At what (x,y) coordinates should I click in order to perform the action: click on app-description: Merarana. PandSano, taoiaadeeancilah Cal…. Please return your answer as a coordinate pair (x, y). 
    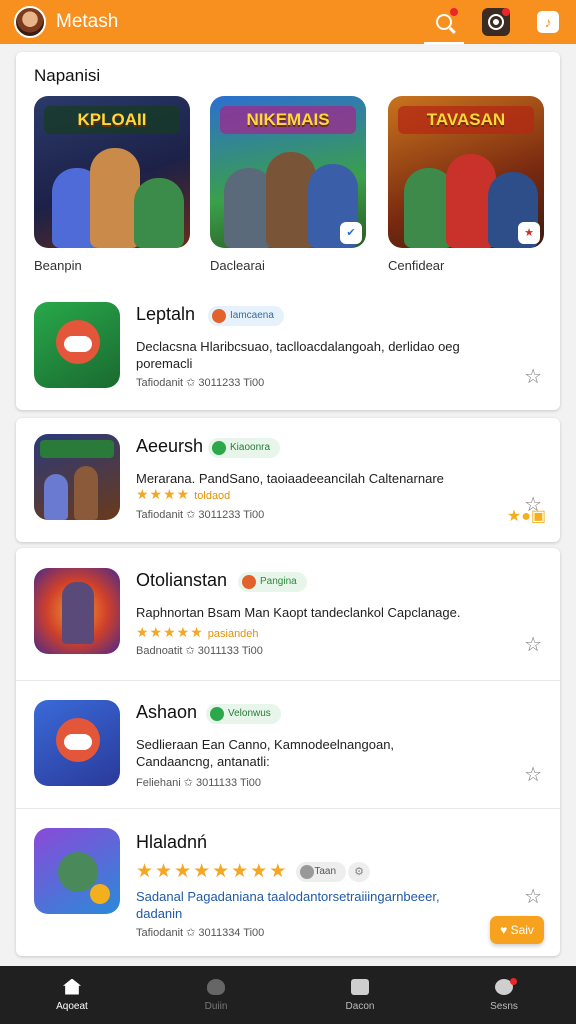
    Looking at the image, I should click on (290, 478).